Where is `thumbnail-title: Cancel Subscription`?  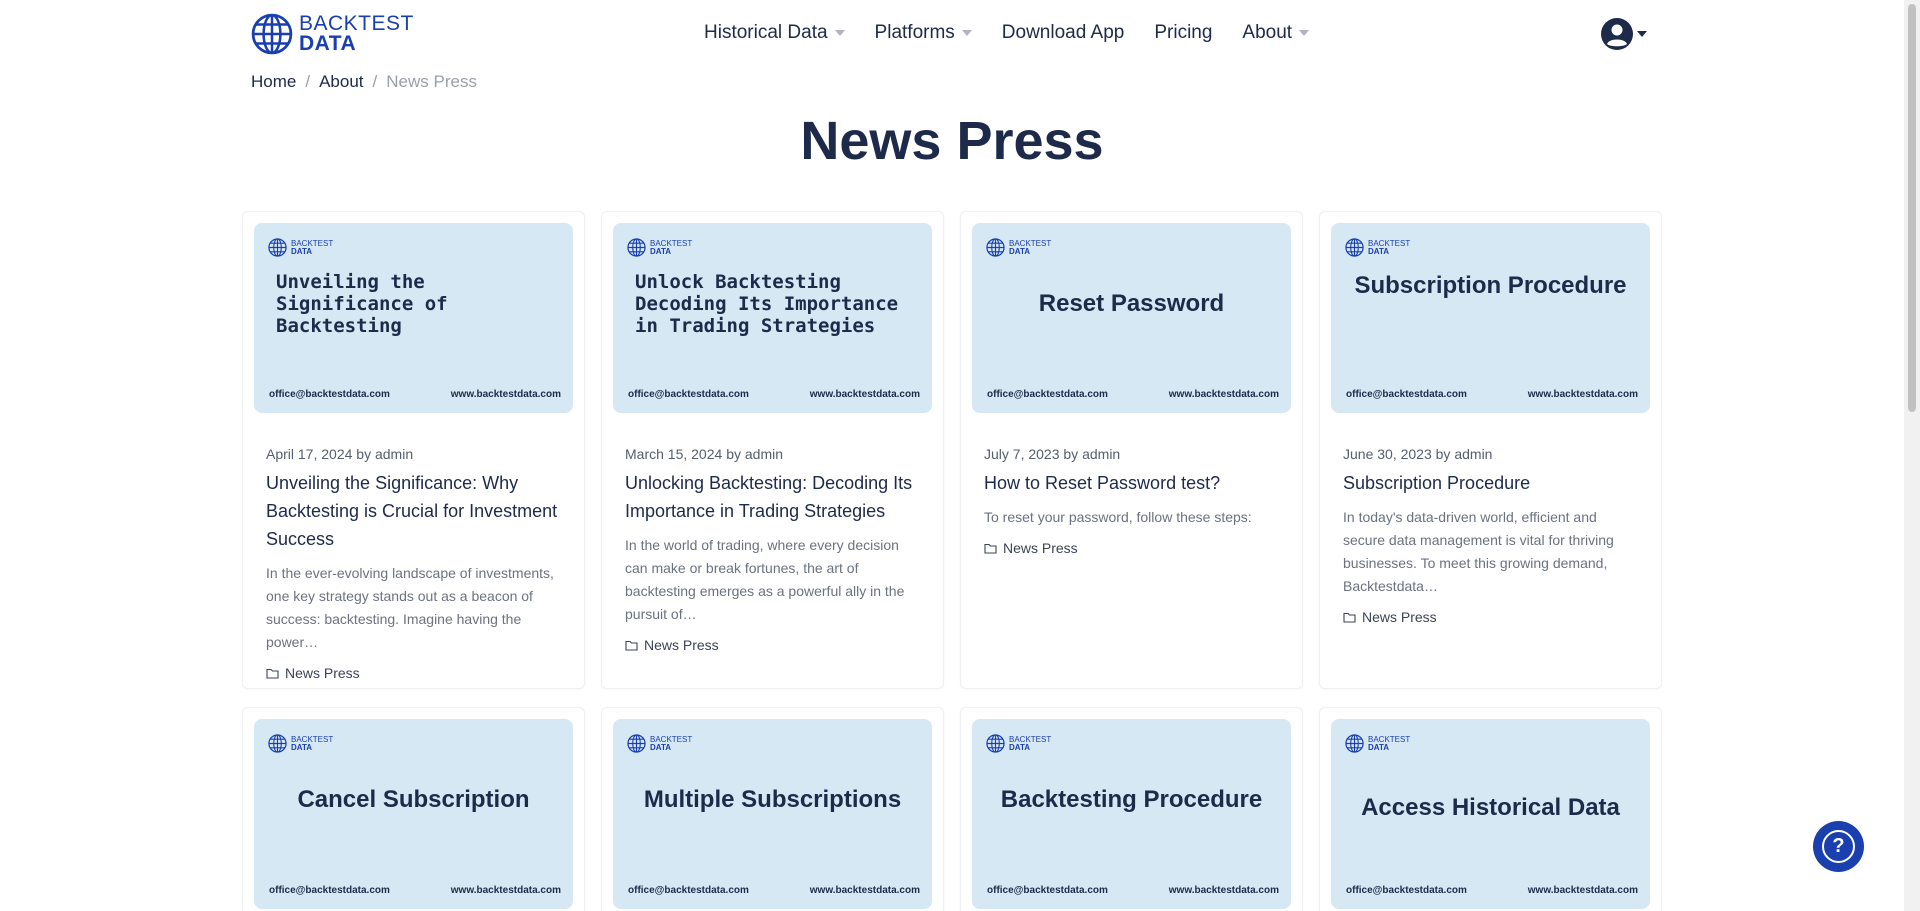 thumbnail-title: Cancel Subscription is located at coordinates (413, 799).